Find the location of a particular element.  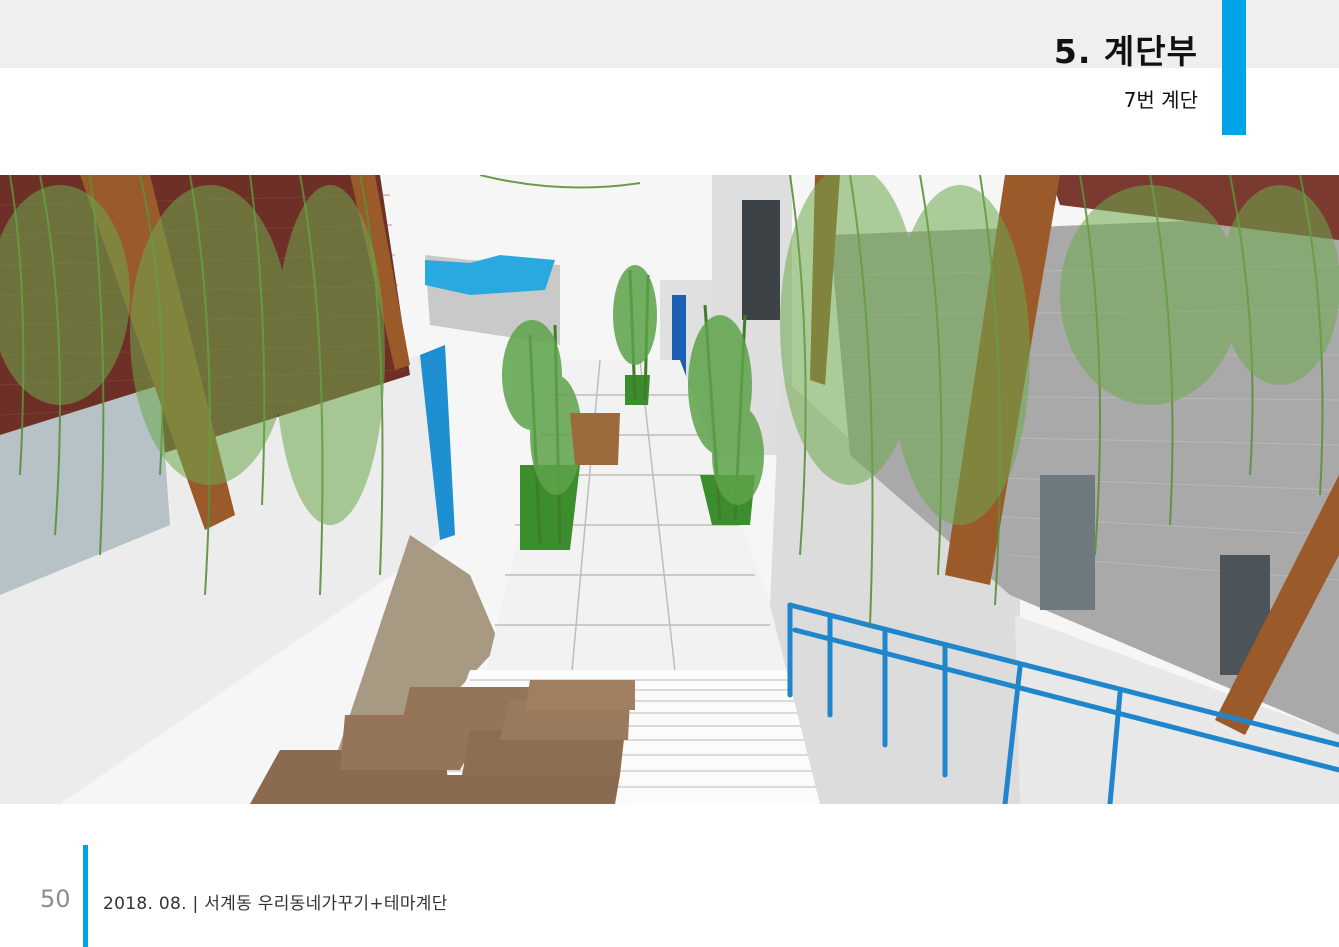

footer-accent-bar is located at coordinates (85, 896).